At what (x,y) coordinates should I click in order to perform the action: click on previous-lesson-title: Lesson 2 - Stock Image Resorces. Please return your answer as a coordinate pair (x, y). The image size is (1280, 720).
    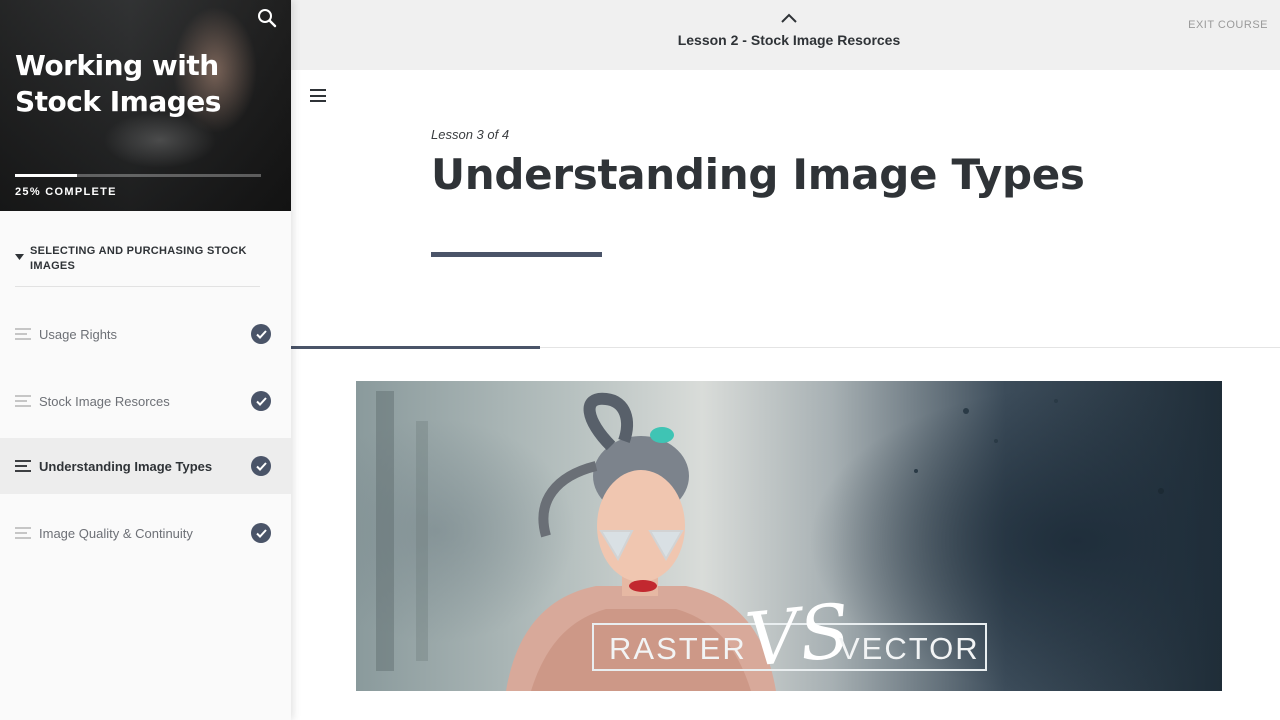
    Looking at the image, I should click on (785, 40).